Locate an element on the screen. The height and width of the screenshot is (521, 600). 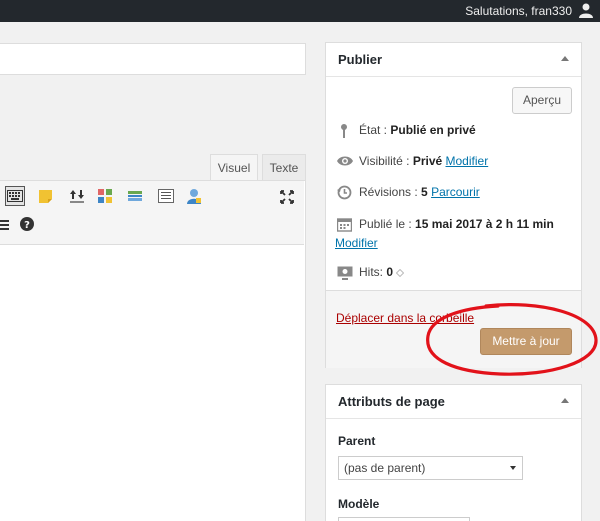
template-select is located at coordinates (404, 519).